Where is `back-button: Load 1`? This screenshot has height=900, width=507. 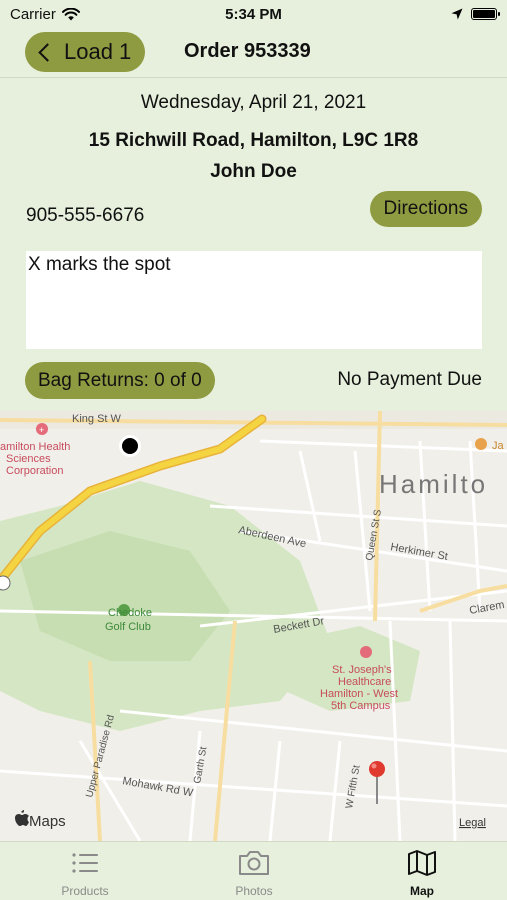 back-button: Load 1 is located at coordinates (85, 52).